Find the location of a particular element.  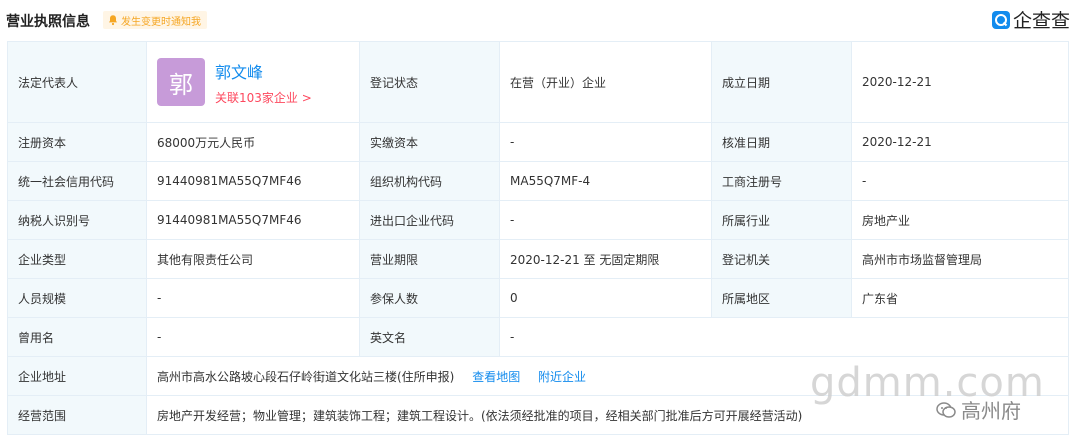

brand-logo: 企查查 is located at coordinates (1030, 19).